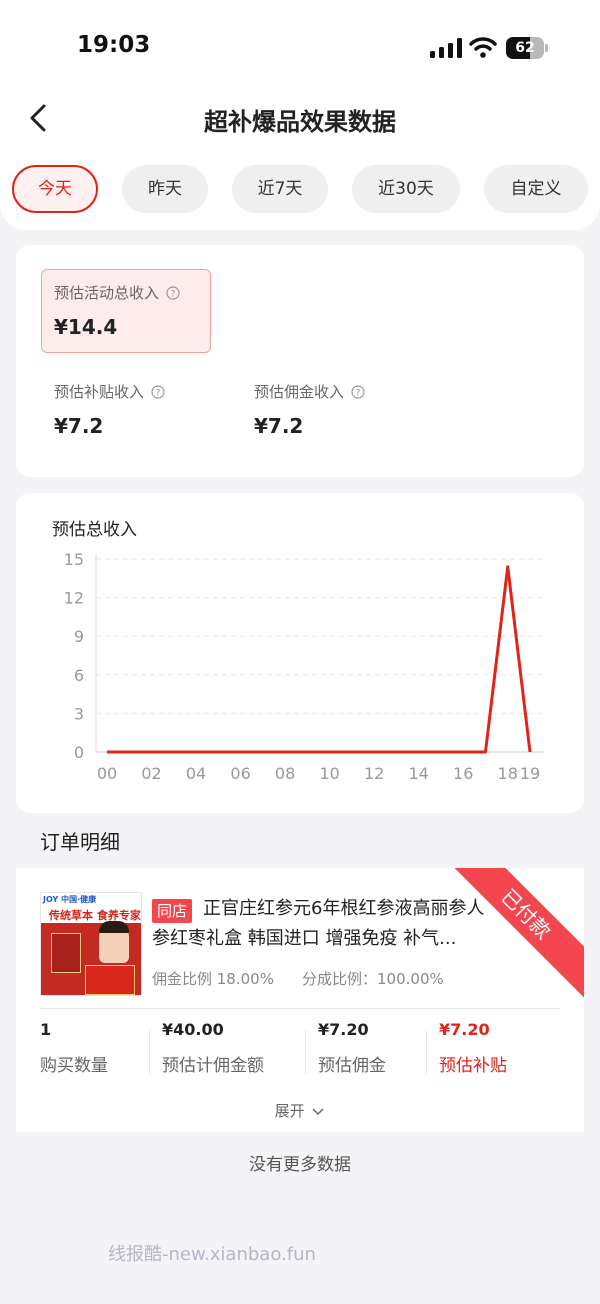 This screenshot has width=600, height=1304. What do you see at coordinates (74, 598) in the screenshot?
I see `y-tick-label: 12` at bounding box center [74, 598].